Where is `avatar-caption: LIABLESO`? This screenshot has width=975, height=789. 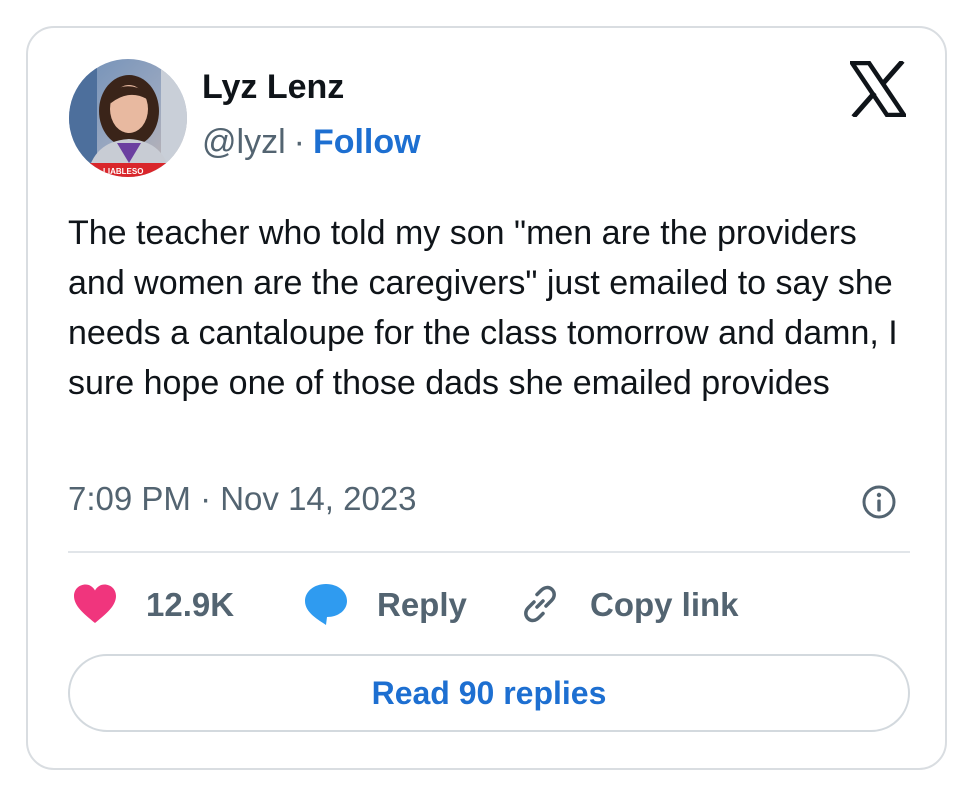
avatar-caption: LIABLESO is located at coordinates (123, 171).